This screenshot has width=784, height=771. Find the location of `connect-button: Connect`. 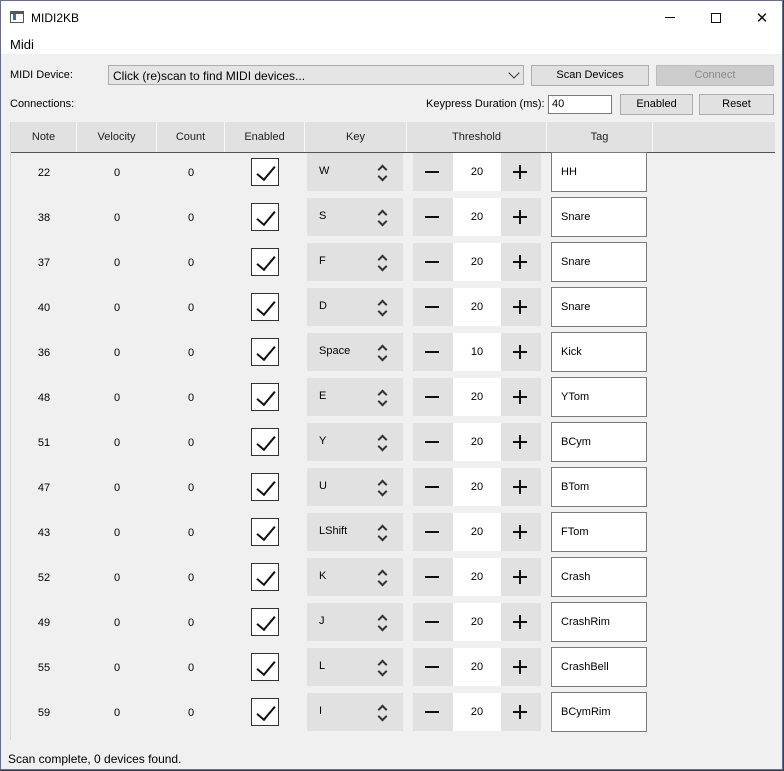

connect-button: Connect is located at coordinates (715, 75).